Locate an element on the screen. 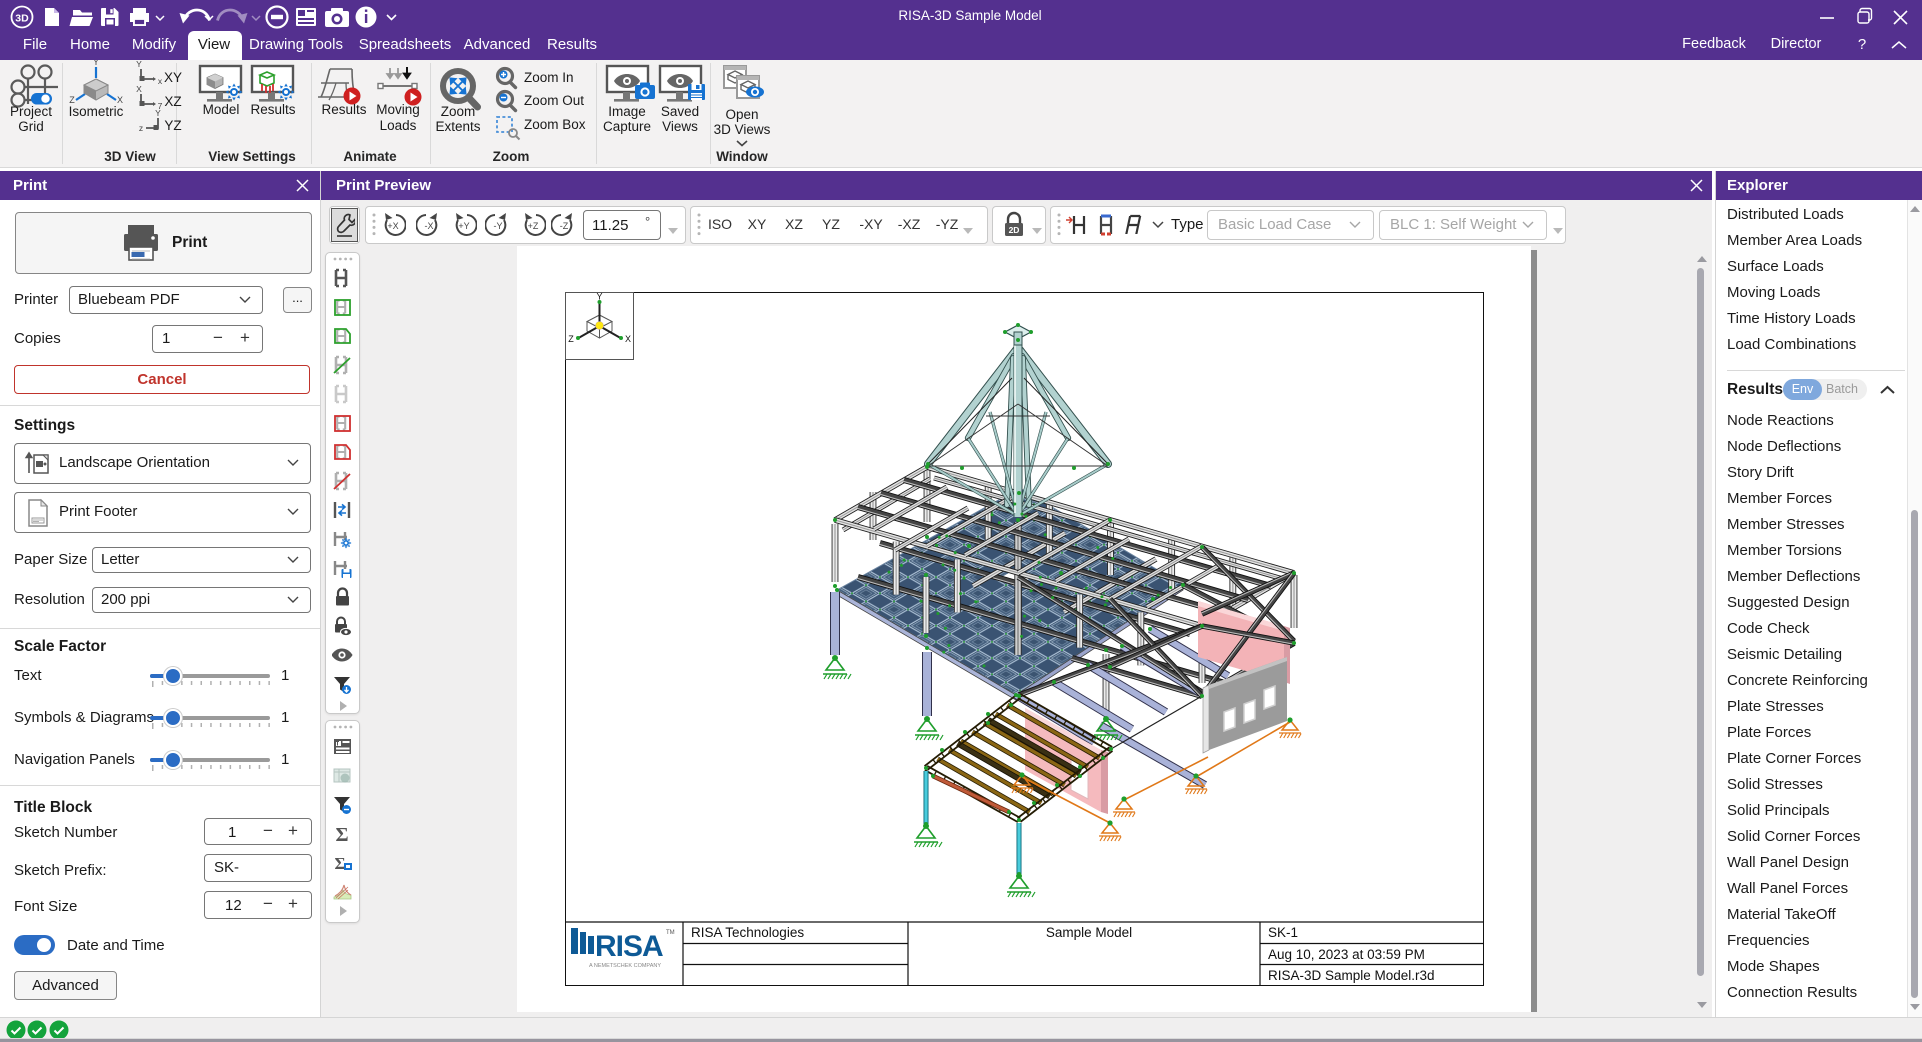  svg-text: +Y is located at coordinates (463, 226).